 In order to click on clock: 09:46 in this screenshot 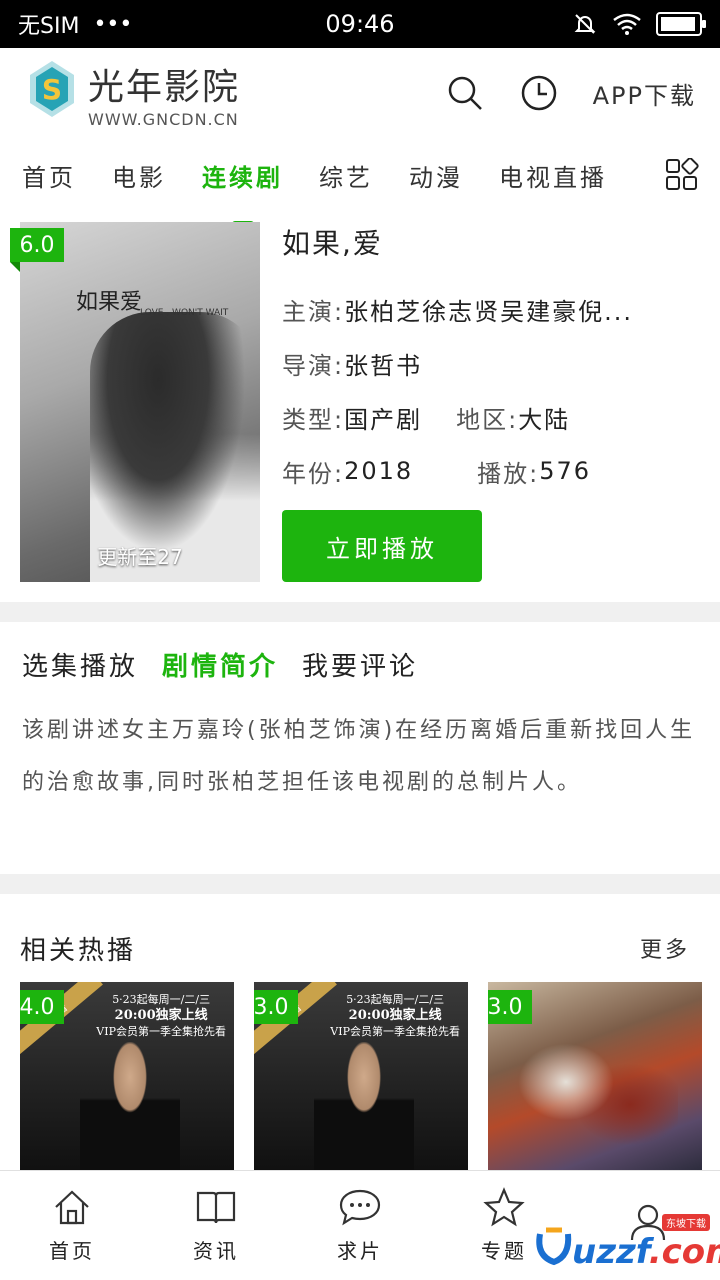, I will do `click(360, 24)`.